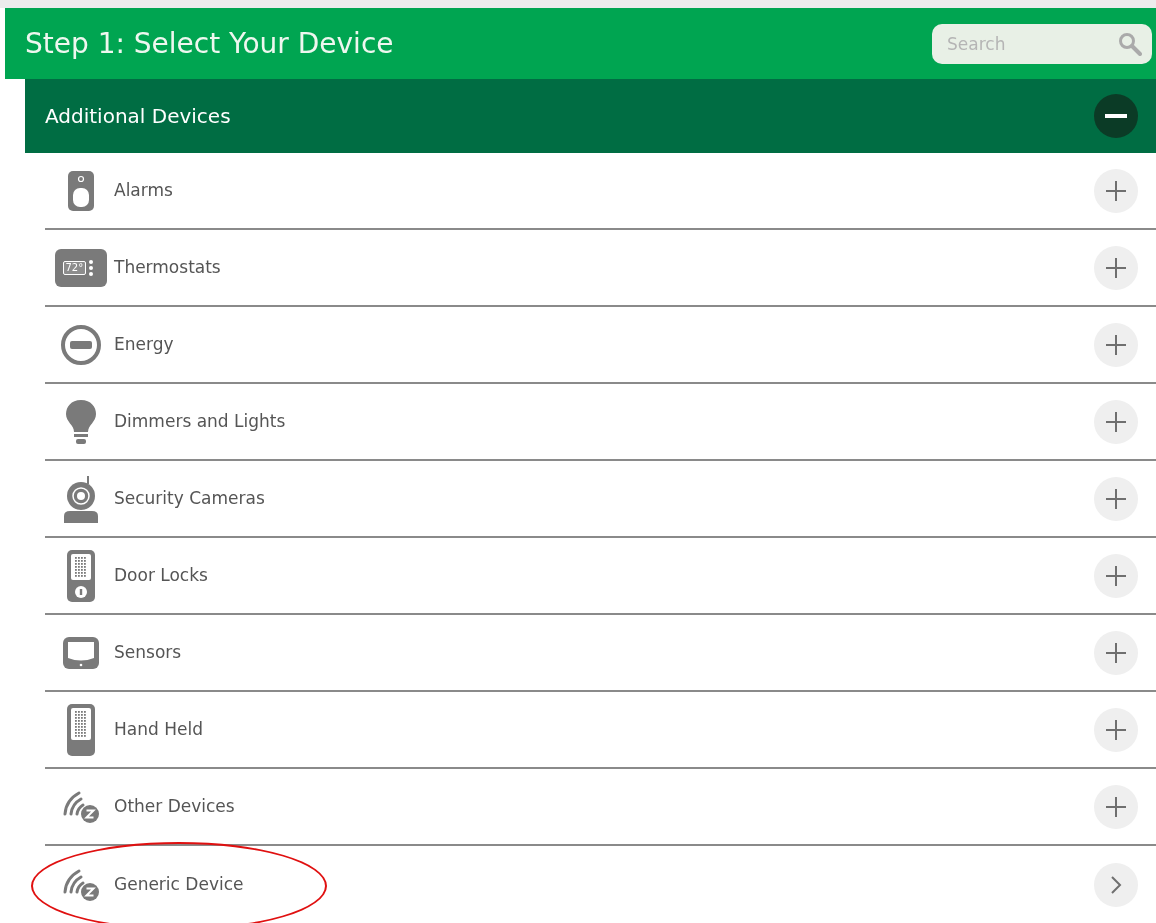 The image size is (1156, 923). I want to click on meter-icon, so click(80, 344).